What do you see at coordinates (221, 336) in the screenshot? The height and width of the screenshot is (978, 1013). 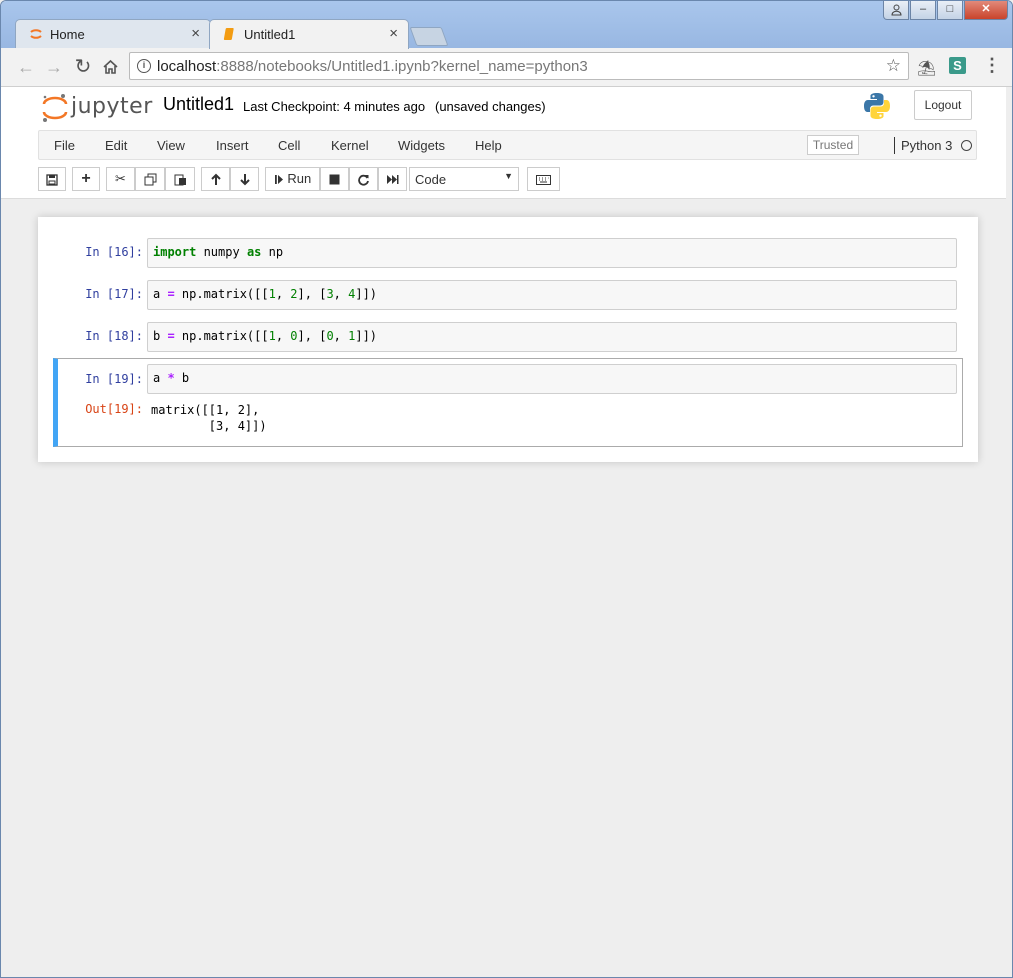 I see `code-token: np.matrix([[` at bounding box center [221, 336].